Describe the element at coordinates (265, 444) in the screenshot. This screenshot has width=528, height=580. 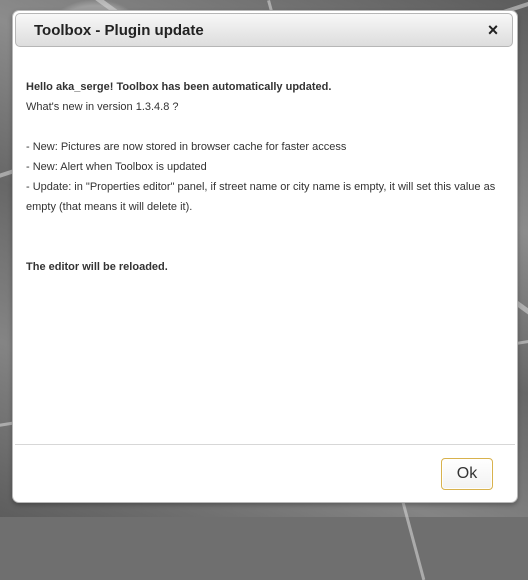
I see `dialog-separator` at that location.